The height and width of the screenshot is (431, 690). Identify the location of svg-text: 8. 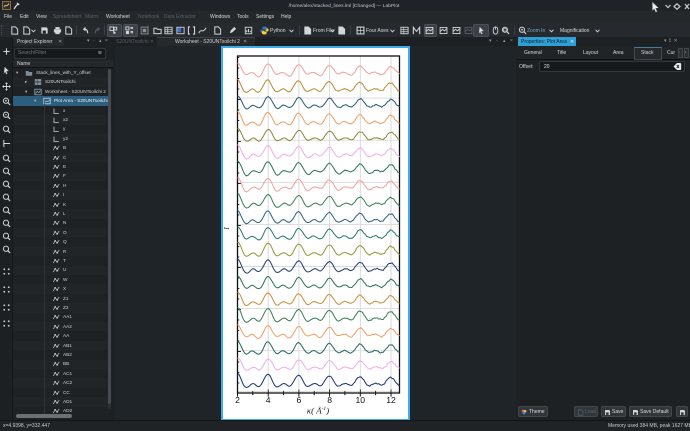
(329, 400).